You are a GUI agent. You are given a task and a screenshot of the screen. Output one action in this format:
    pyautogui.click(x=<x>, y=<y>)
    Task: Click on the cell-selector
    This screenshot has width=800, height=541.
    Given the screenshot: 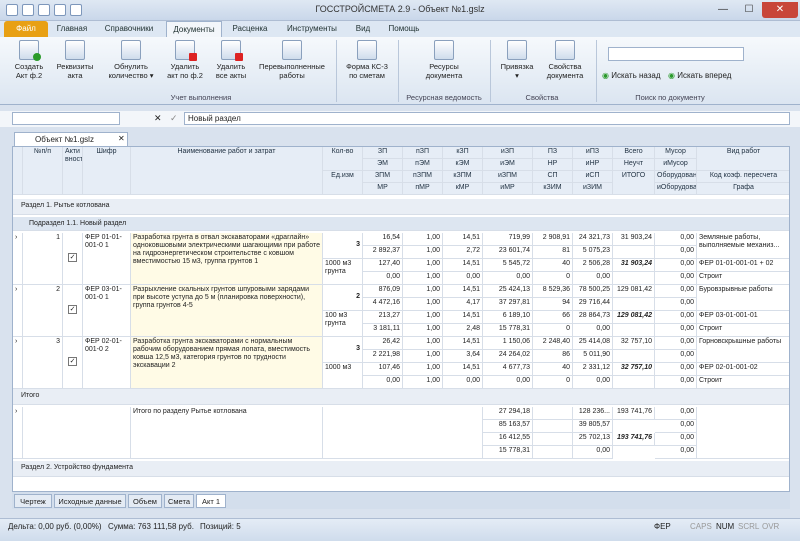 What is the action you would take?
    pyautogui.click(x=66, y=118)
    